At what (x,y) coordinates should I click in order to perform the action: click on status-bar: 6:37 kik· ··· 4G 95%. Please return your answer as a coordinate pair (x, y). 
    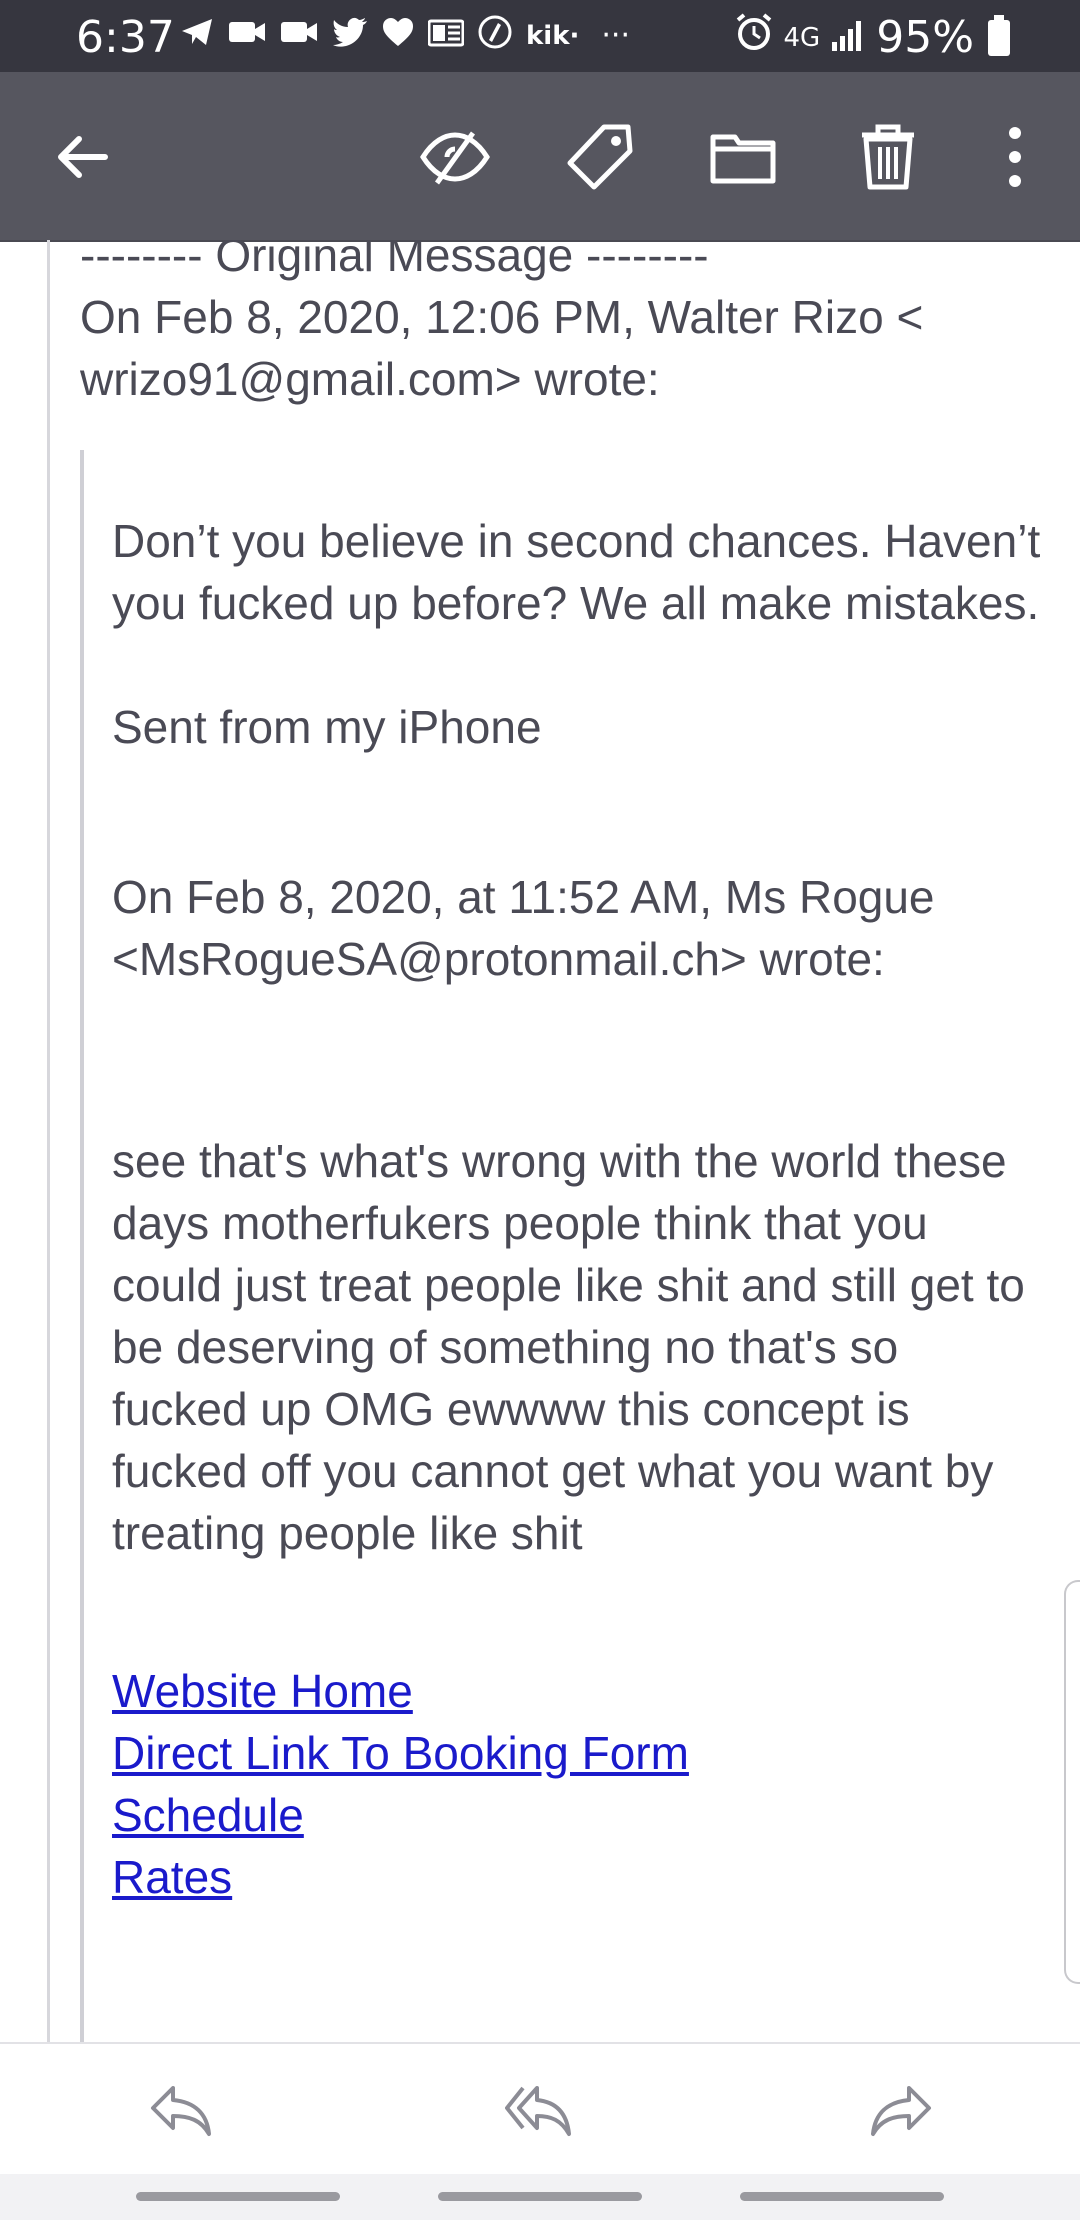
    Looking at the image, I should click on (540, 36).